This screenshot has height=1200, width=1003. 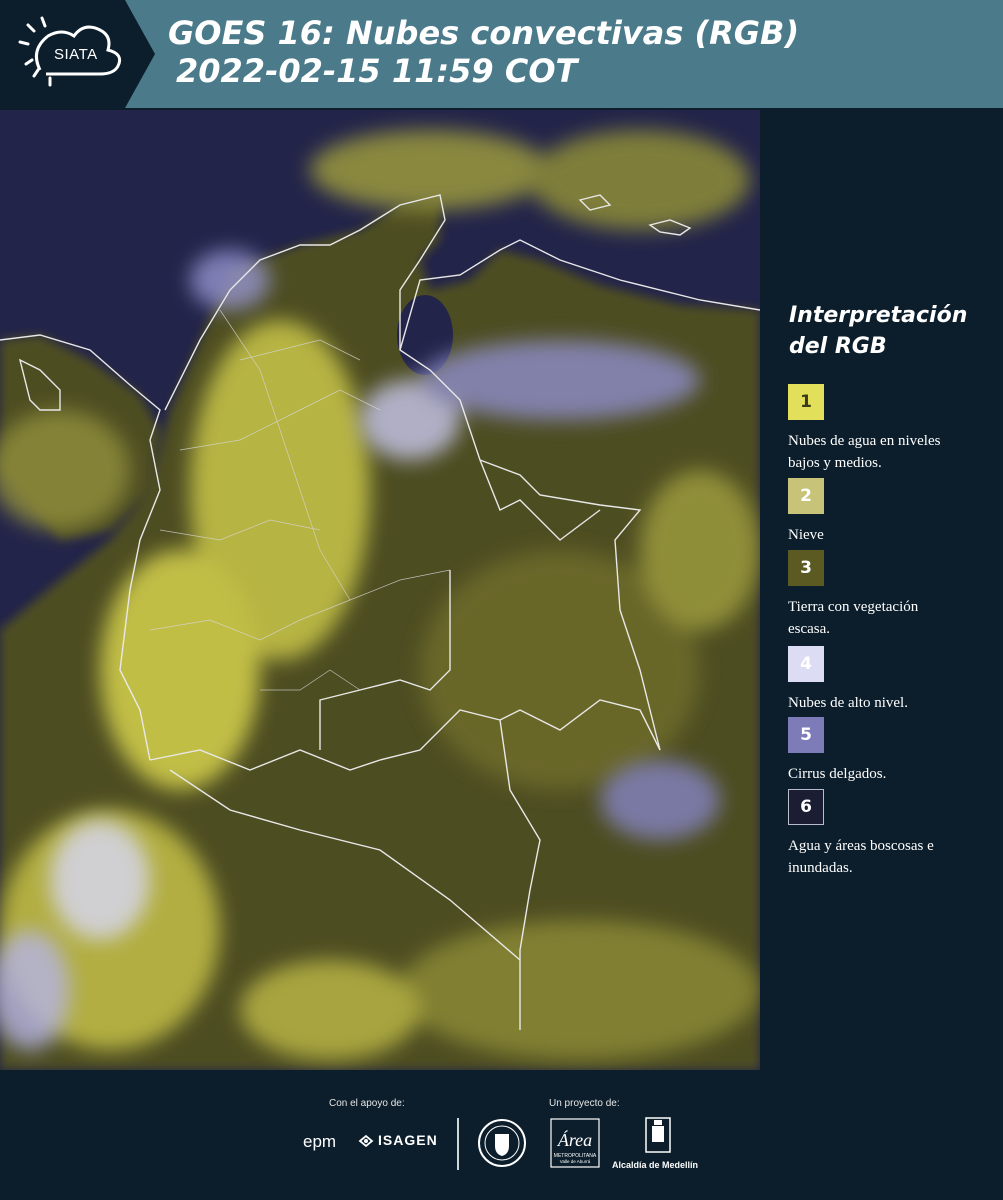 I want to click on legend-swatch: 6, so click(x=806, y=807).